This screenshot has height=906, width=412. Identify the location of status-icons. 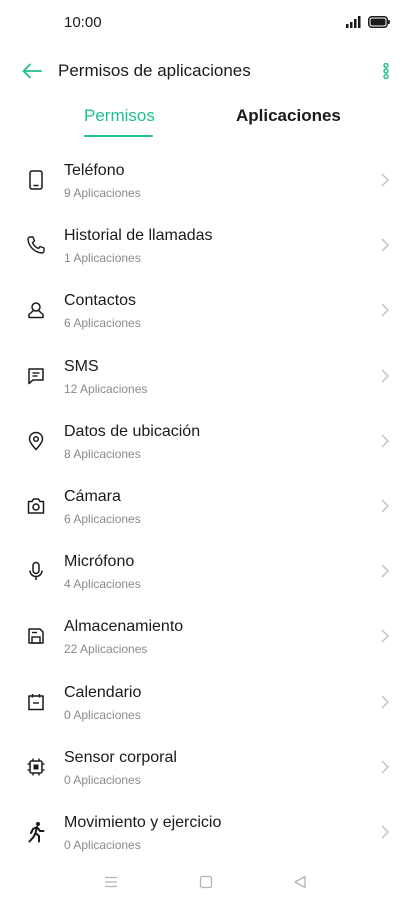
(368, 24).